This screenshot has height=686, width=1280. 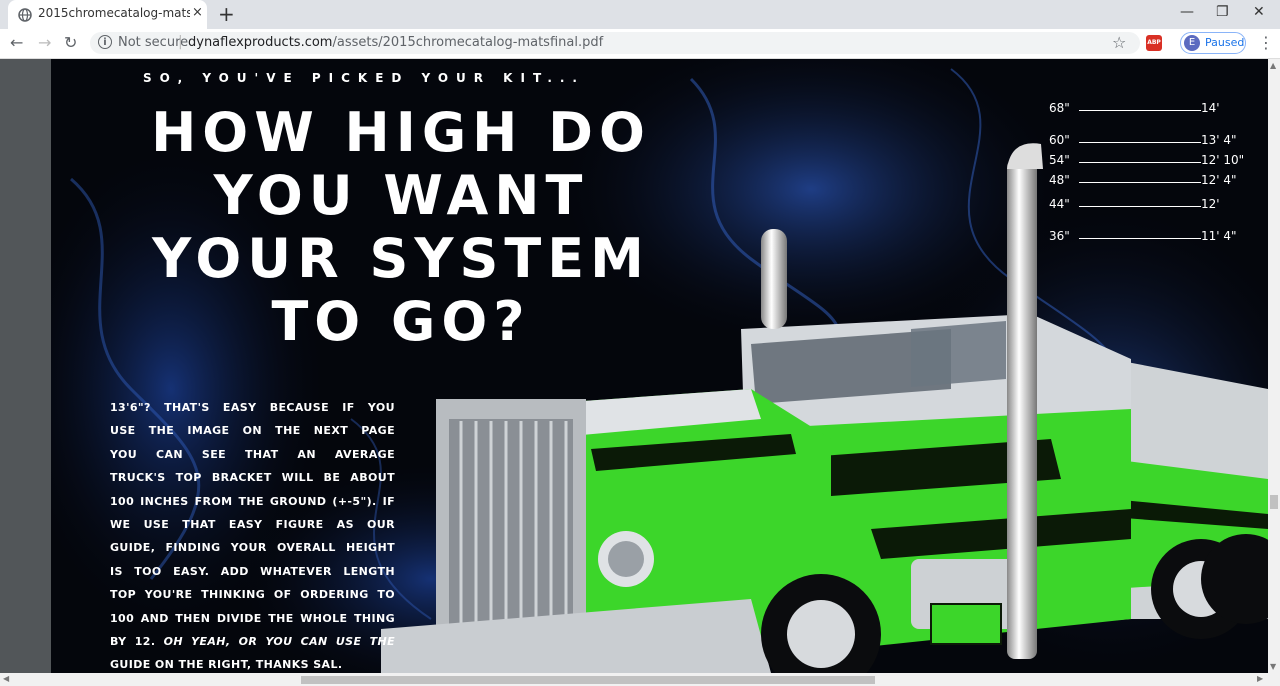 I want to click on body-line: 100 AND THEN DIVIDE THE WHOLE THING, so click(x=252, y=618).